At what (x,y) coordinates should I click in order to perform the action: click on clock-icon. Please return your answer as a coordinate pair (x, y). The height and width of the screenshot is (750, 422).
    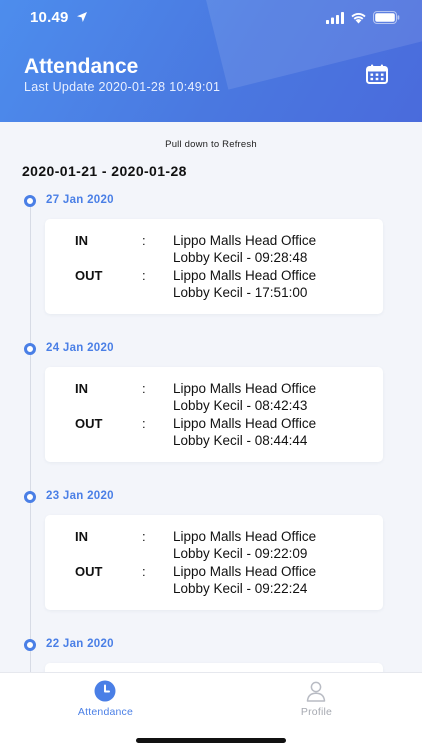
    Looking at the image, I should click on (105, 691).